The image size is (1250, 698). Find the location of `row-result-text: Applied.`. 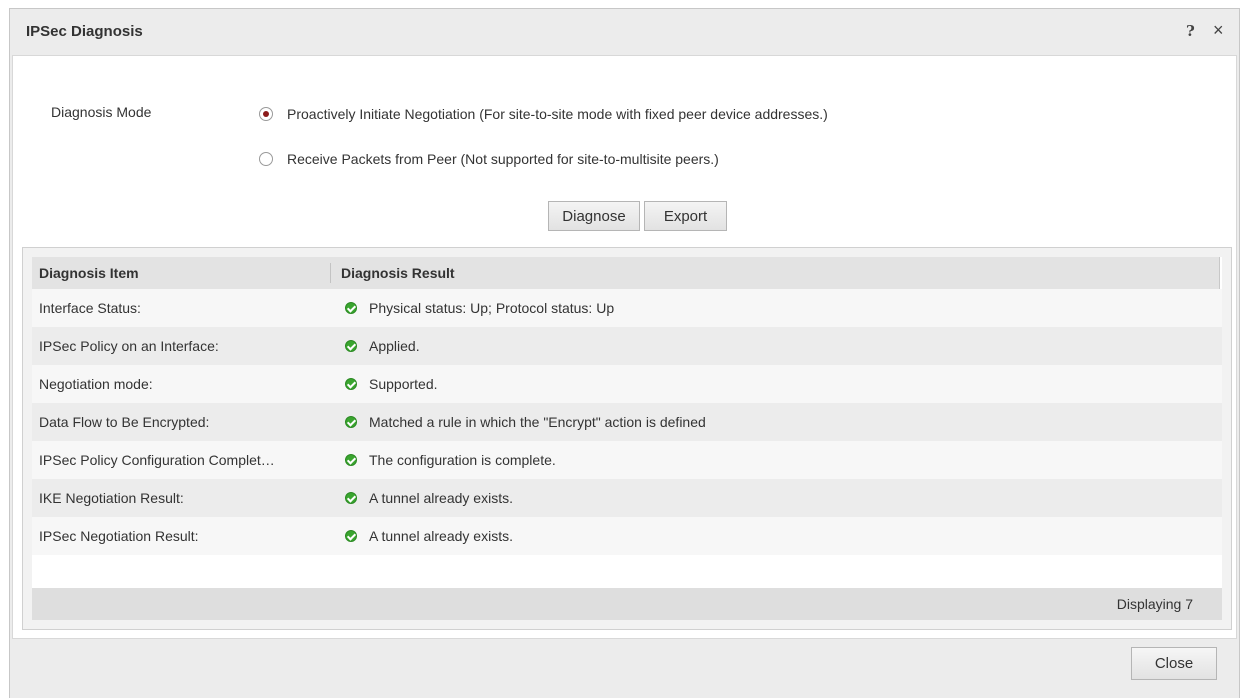

row-result-text: Applied. is located at coordinates (394, 346).